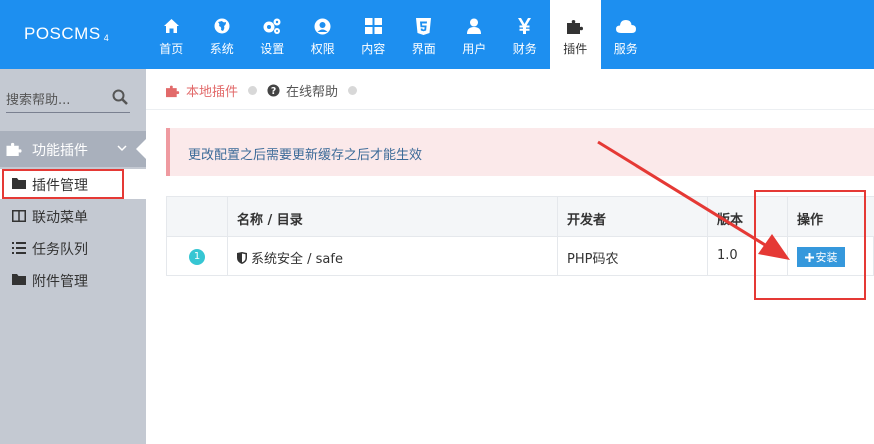 This screenshot has height=444, width=874. I want to click on nav-item-settings: 设置, so click(272, 34).